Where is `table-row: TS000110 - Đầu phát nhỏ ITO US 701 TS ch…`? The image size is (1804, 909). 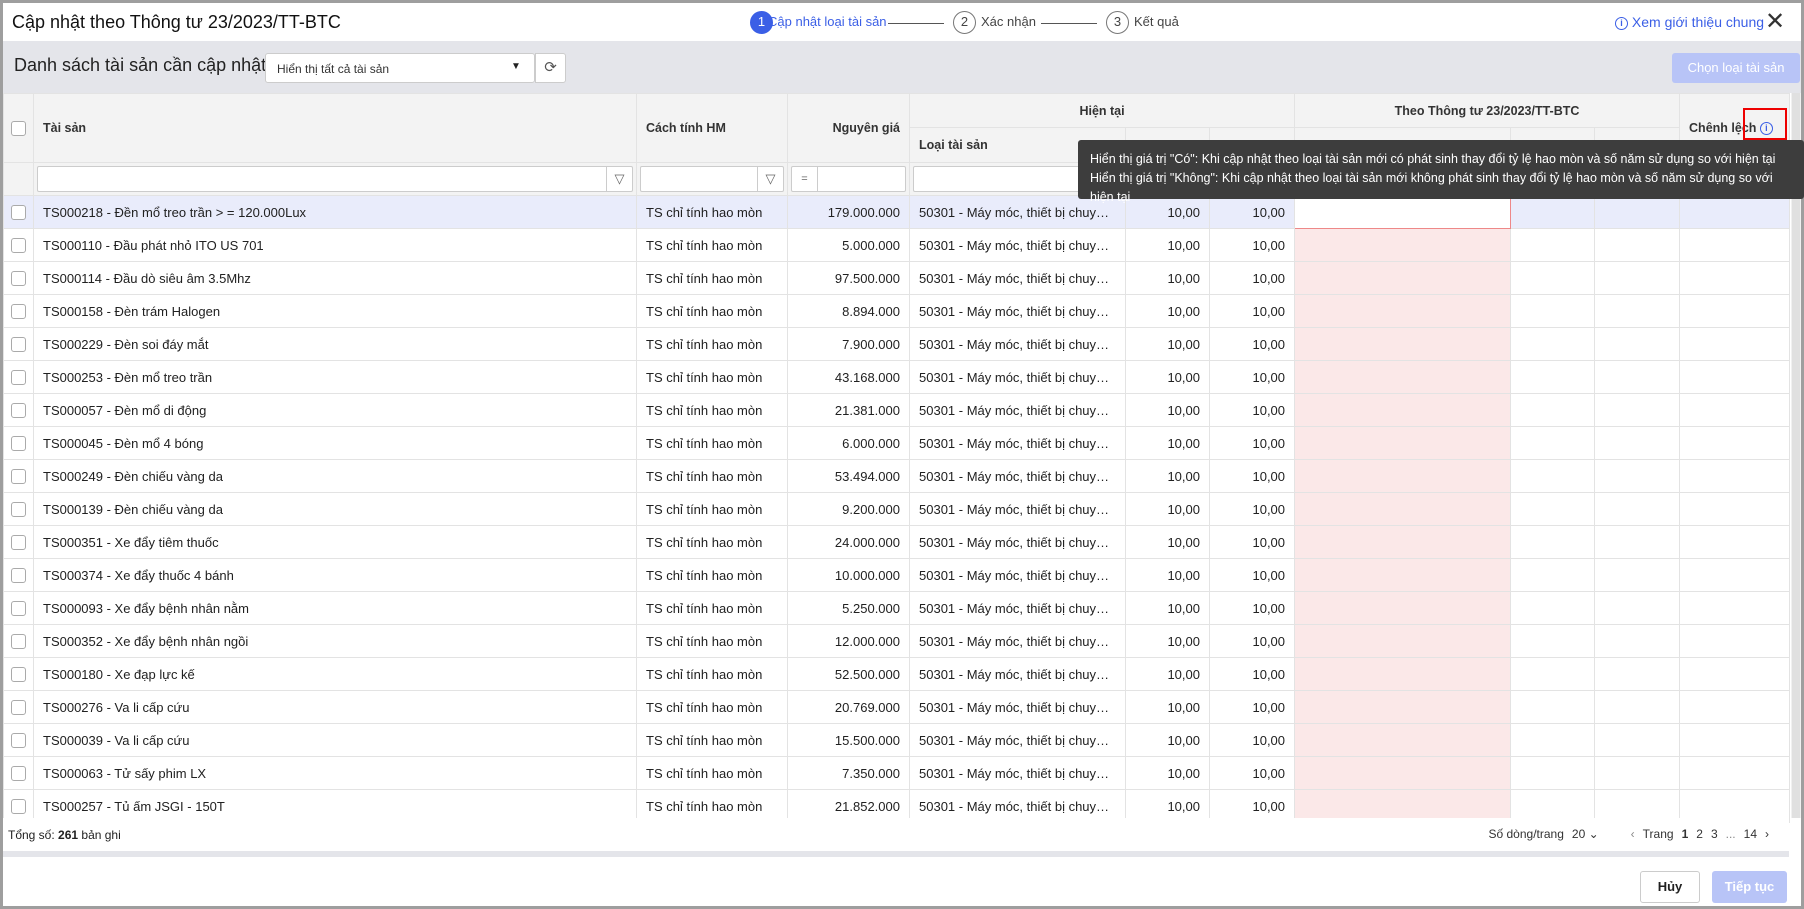
table-row: TS000110 - Đầu phát nhỏ ITO US 701 TS ch… is located at coordinates (897, 245).